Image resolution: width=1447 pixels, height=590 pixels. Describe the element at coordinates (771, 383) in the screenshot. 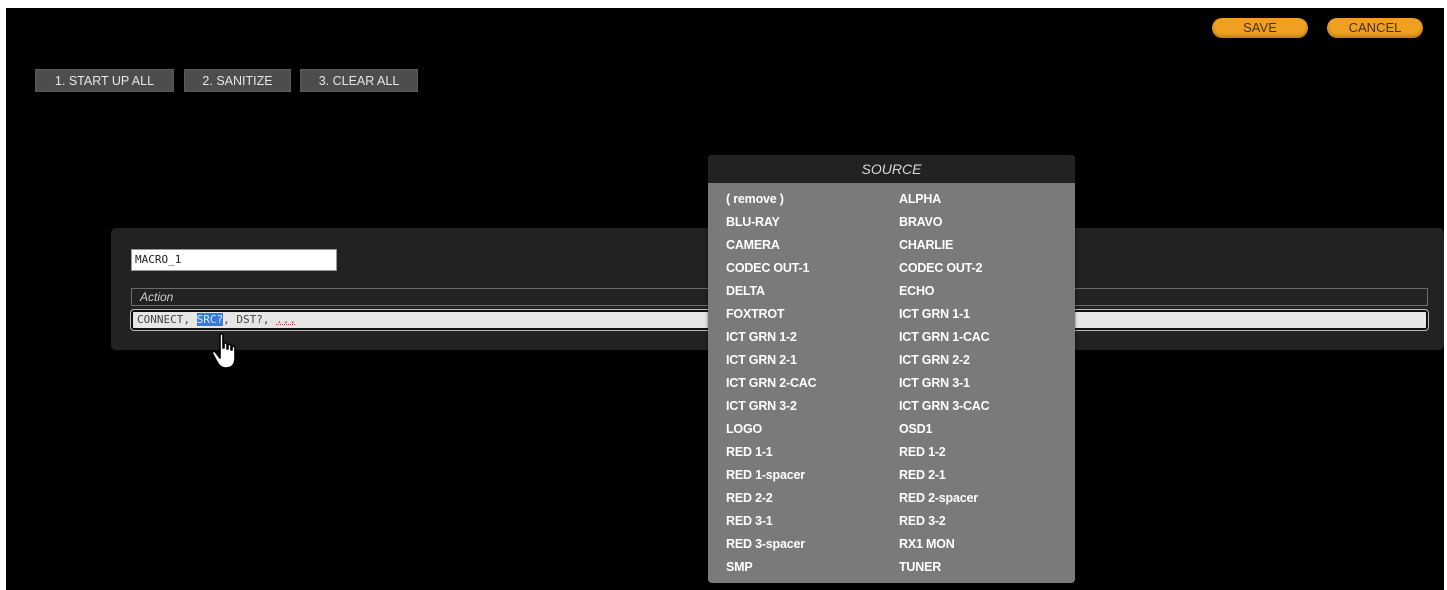

I see `source-option: ICT GRN 2-CAC` at that location.